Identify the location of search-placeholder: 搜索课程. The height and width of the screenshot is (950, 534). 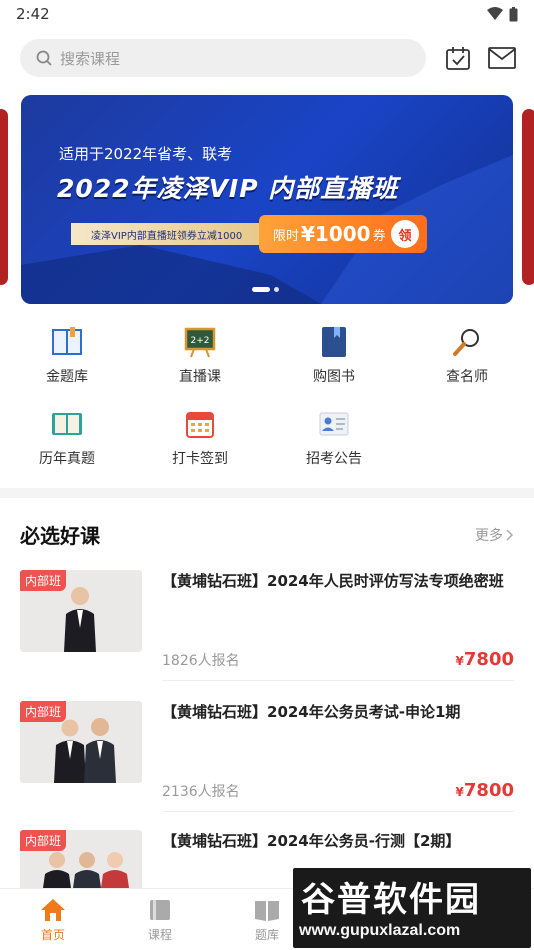
(90, 58).